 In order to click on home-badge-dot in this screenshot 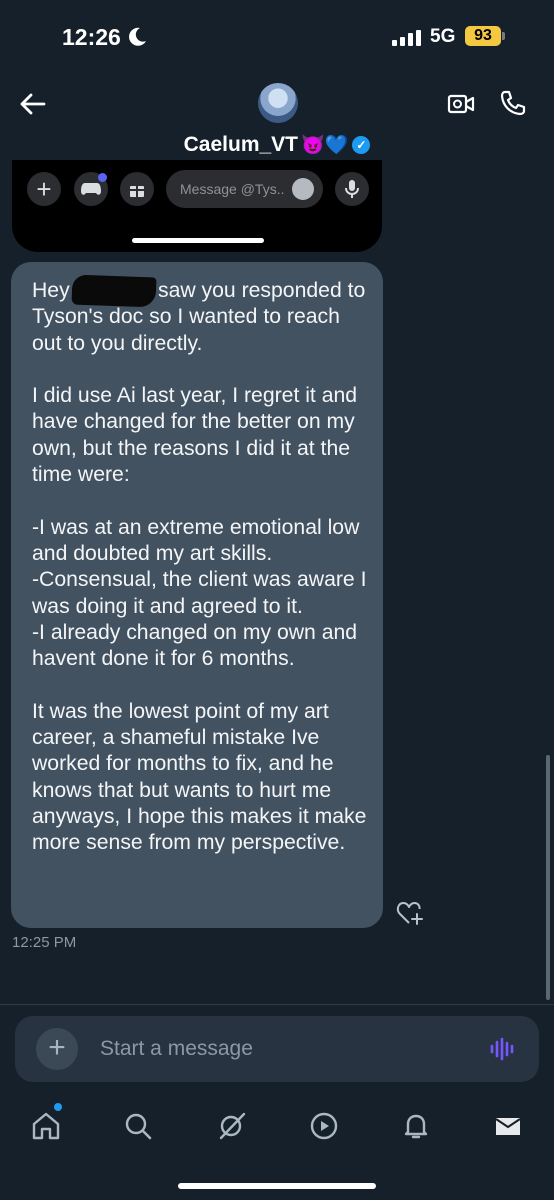, I will do `click(58, 1107)`.